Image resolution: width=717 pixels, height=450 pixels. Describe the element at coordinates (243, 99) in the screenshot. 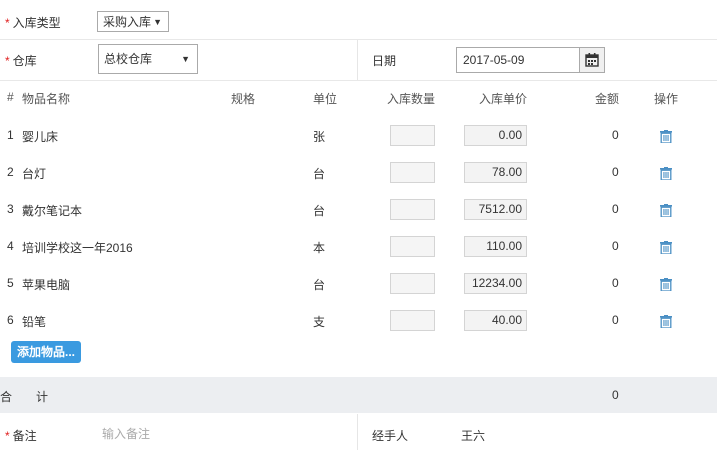

I see `column-header-spec: 规格` at that location.